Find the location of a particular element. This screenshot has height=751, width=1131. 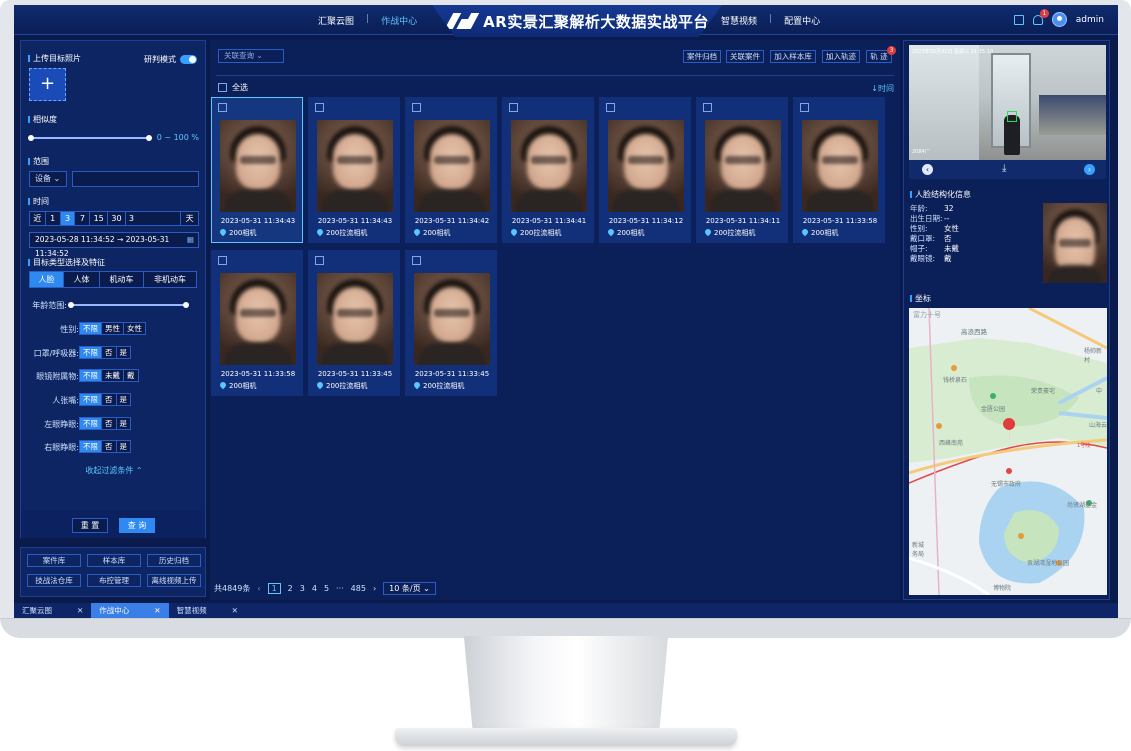

prev-image-icon: ‹ is located at coordinates (927, 169).